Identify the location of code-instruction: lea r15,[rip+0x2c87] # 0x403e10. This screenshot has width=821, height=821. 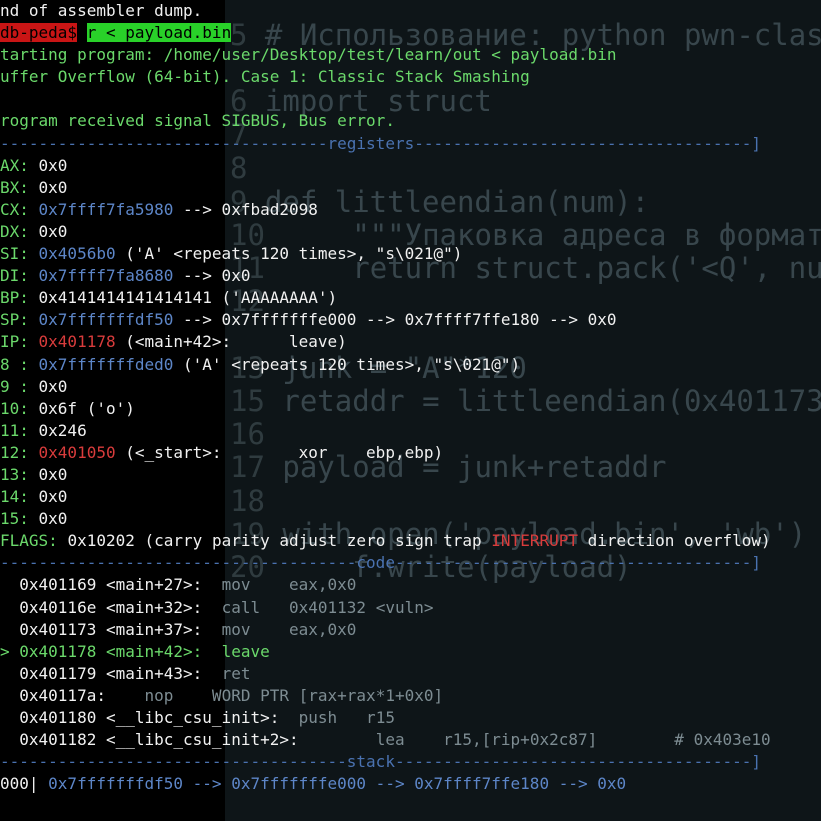
(534, 740).